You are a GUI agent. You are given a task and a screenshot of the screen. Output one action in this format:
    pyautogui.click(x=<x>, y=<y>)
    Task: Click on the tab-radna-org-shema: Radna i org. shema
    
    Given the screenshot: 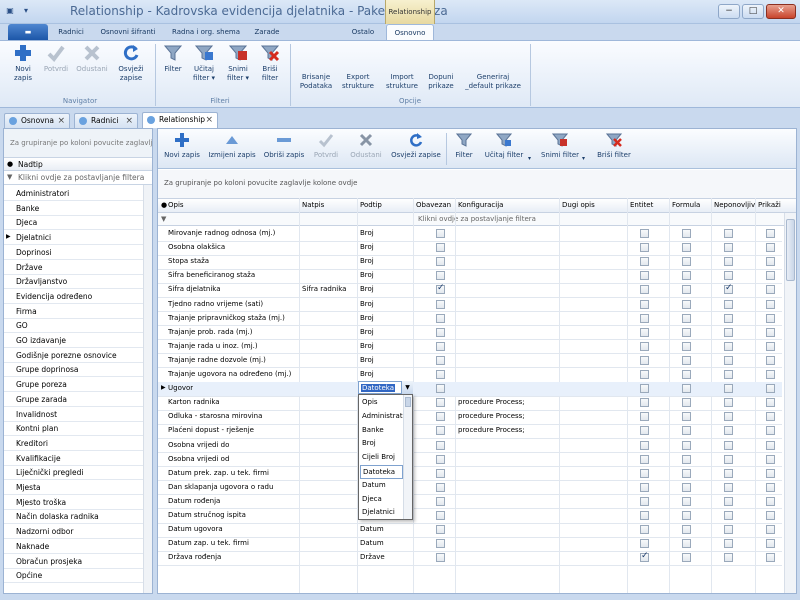 What is the action you would take?
    pyautogui.click(x=206, y=32)
    